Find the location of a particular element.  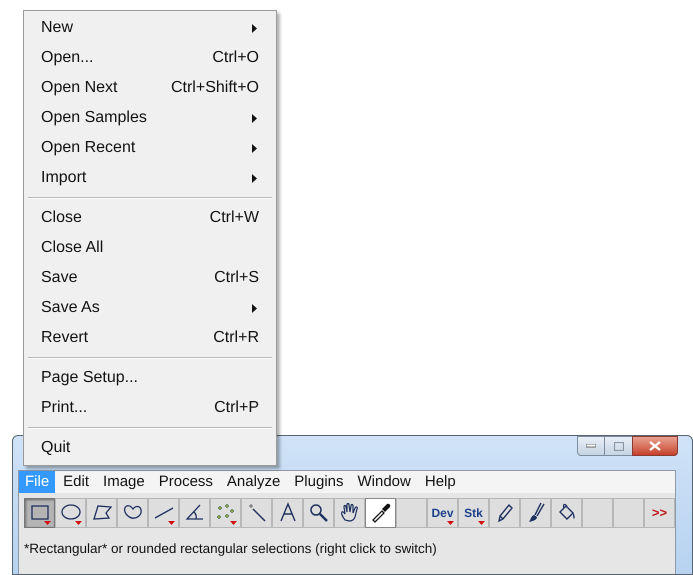

minimize-icon is located at coordinates (591, 446).